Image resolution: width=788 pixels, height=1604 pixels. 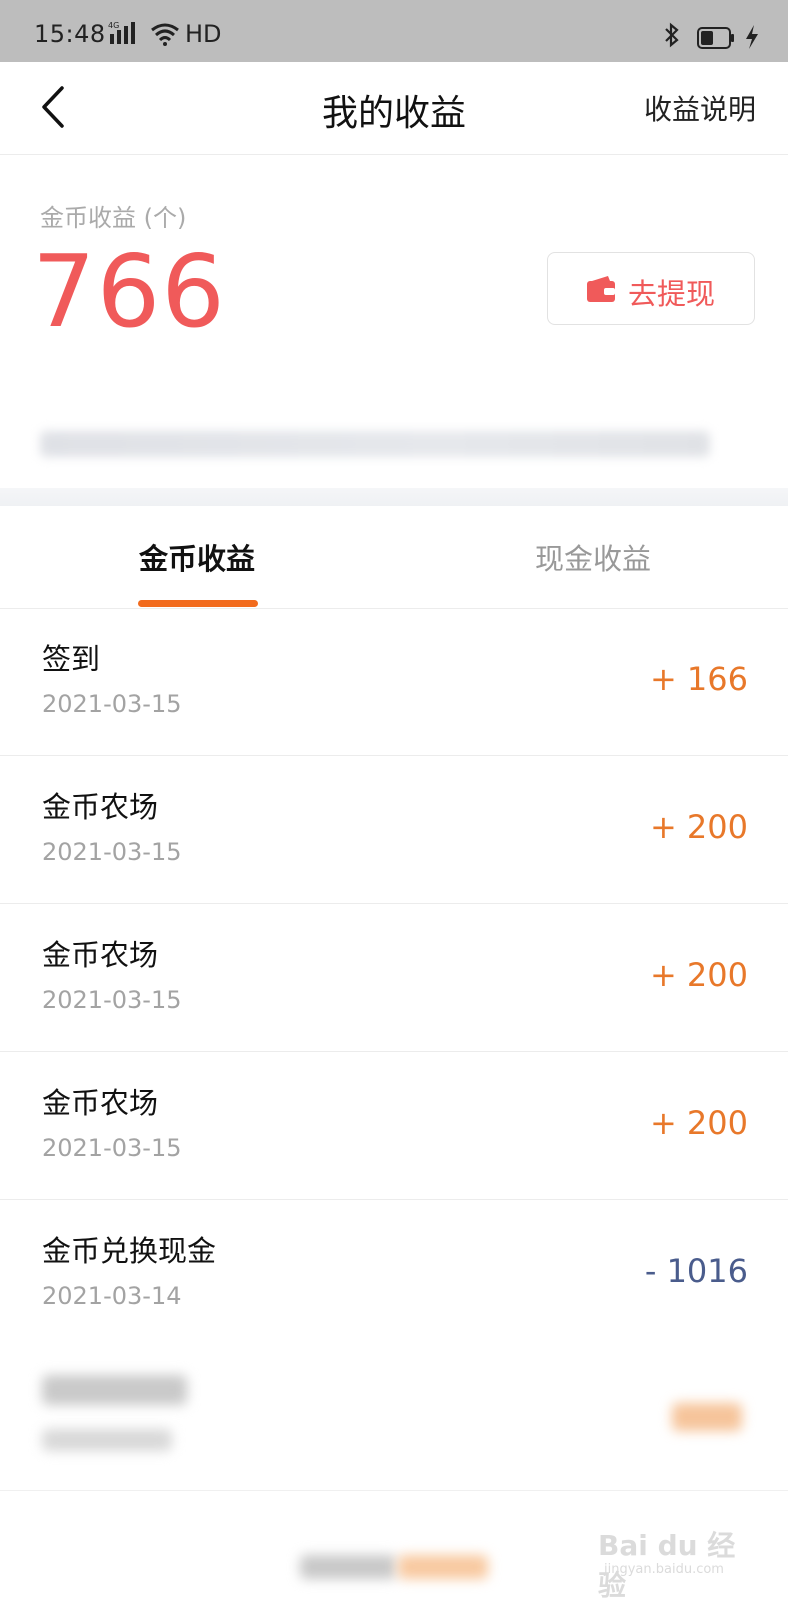 What do you see at coordinates (394, 31) in the screenshot?
I see `status-bar: 15:48 4G HD` at bounding box center [394, 31].